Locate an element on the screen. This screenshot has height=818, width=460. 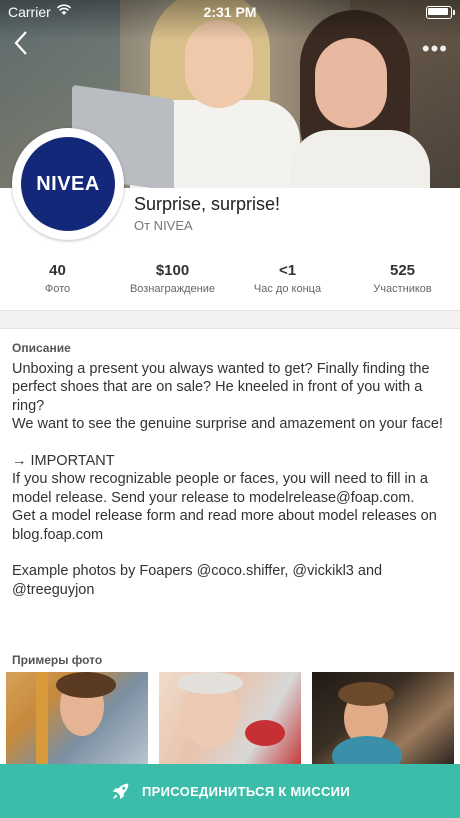
description-heading: Описание is located at coordinates (41, 348).